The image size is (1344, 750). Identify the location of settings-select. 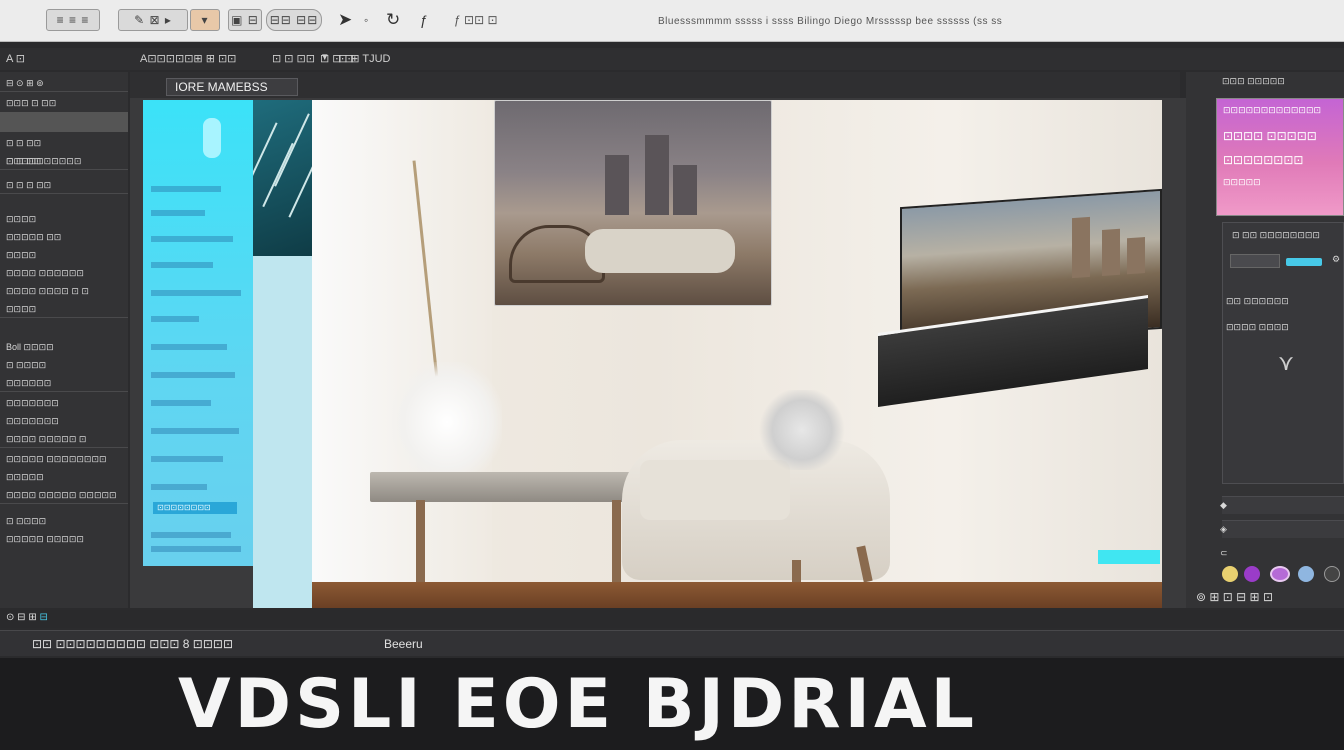
(1255, 261).